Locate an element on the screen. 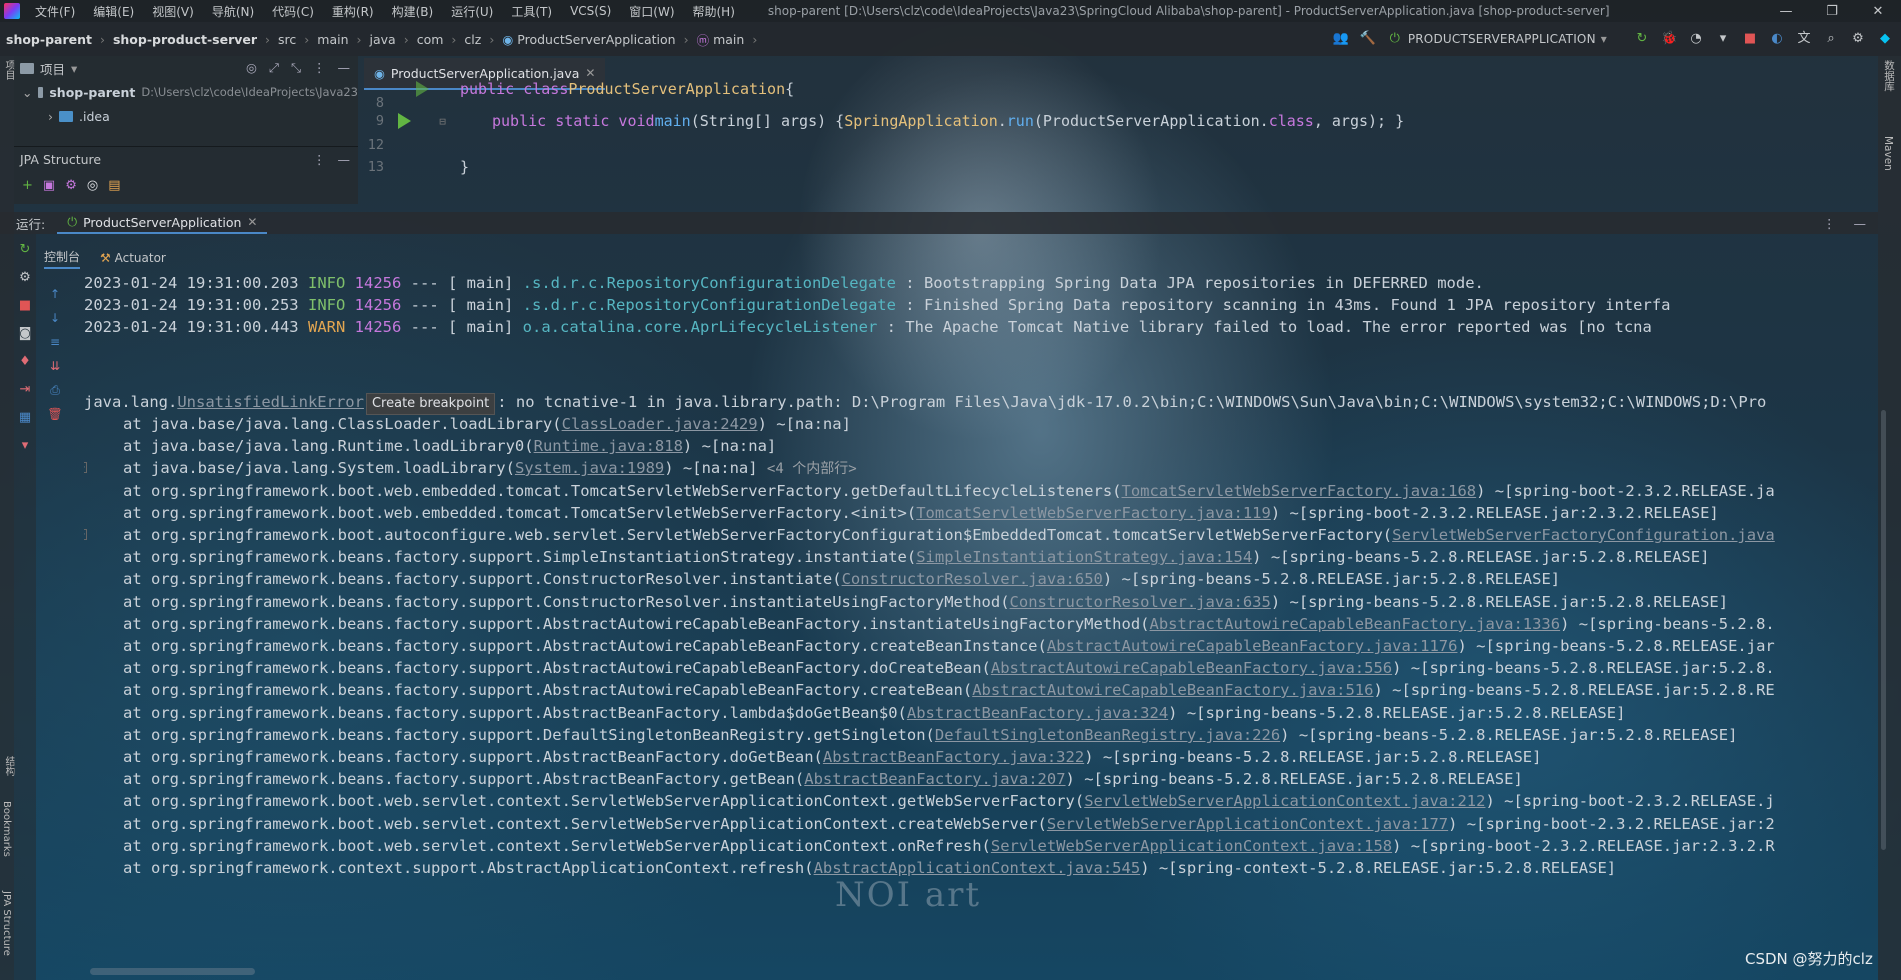 This screenshot has height=980, width=1901. menu-file: 文件(F) is located at coordinates (55, 11).